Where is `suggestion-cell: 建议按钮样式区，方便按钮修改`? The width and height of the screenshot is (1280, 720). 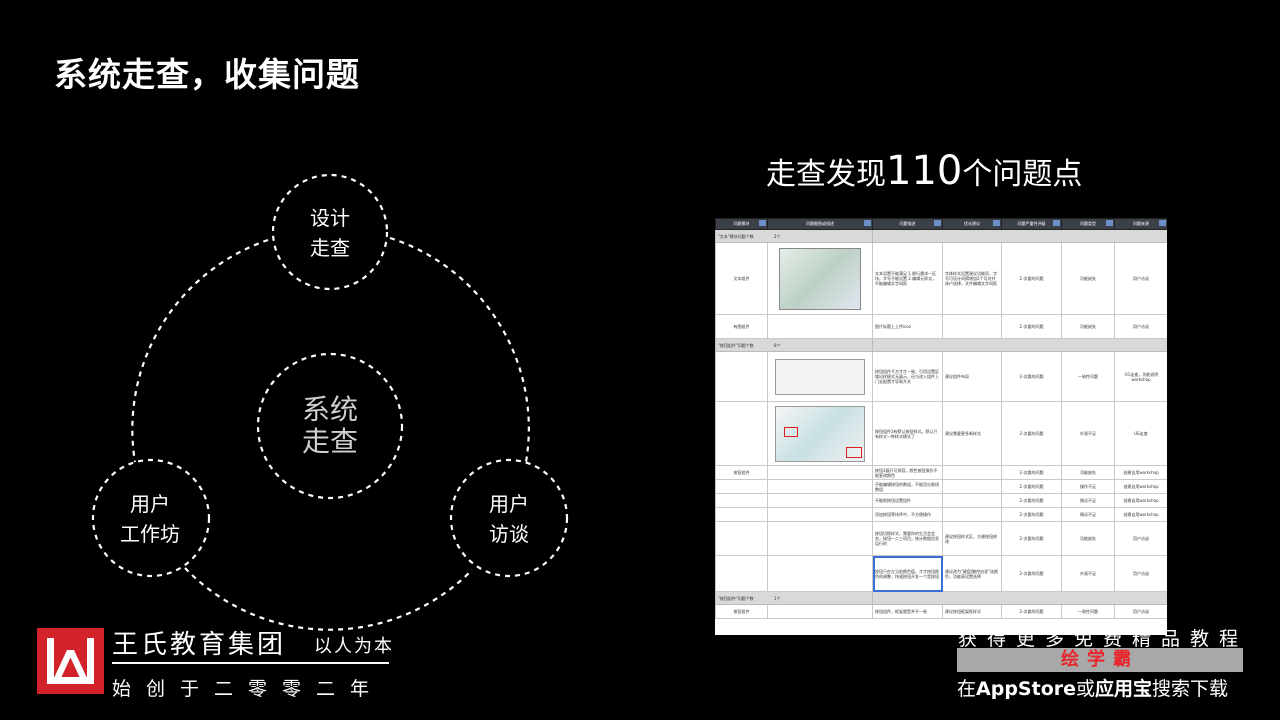
suggestion-cell: 建议按钮样式区，方便按钮修改 is located at coordinates (972, 538).